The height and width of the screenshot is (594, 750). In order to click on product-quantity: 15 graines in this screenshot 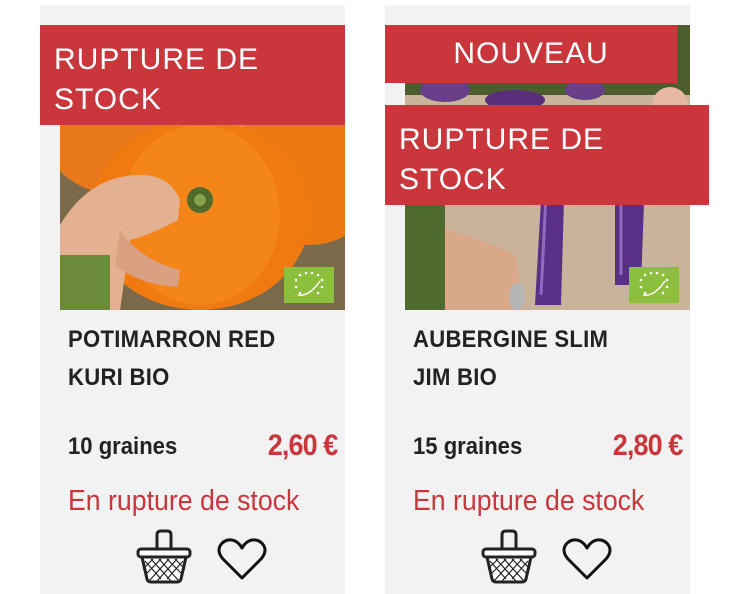, I will do `click(468, 446)`.